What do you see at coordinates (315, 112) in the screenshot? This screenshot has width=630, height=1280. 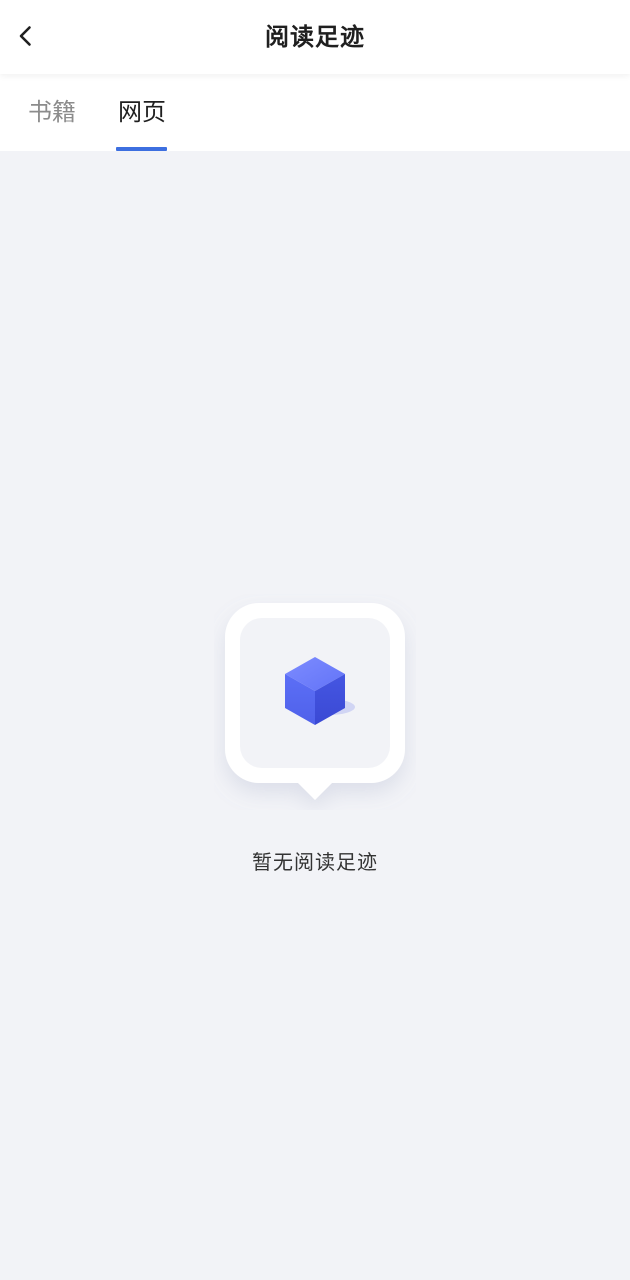 I see `tab-bar: 书籍 网页` at bounding box center [315, 112].